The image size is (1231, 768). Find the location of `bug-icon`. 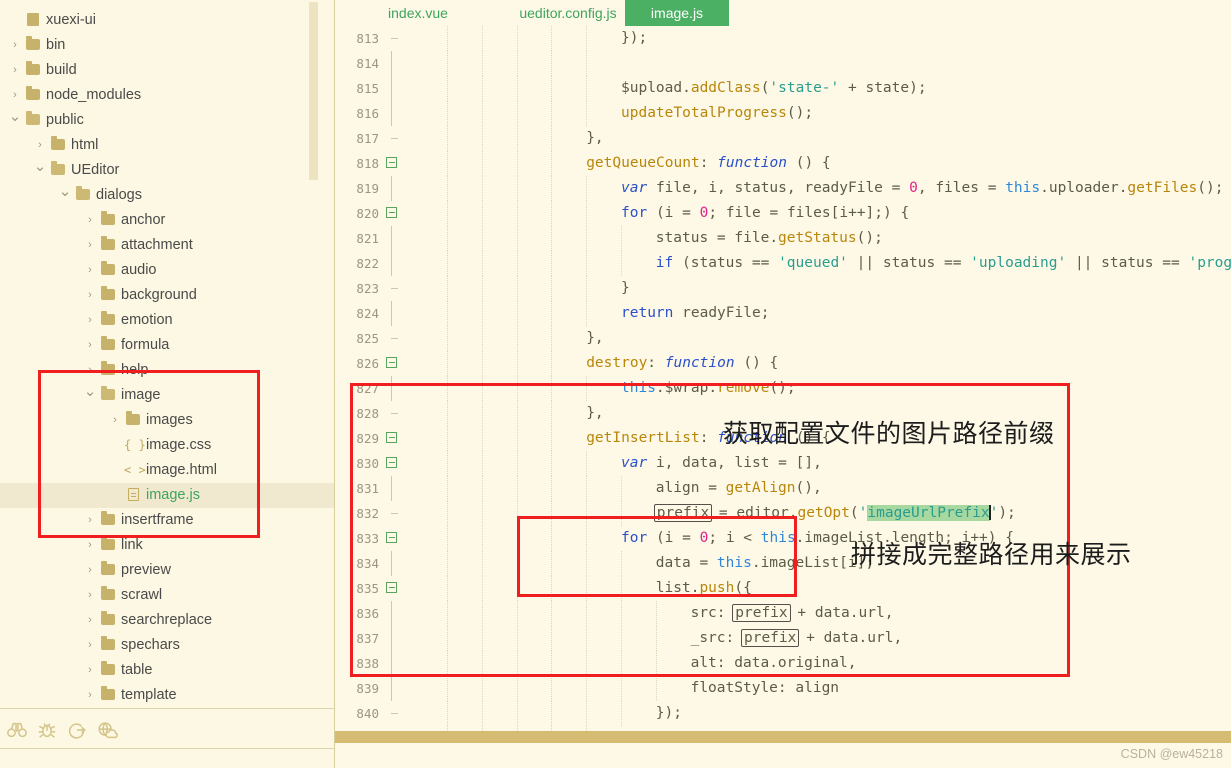

bug-icon is located at coordinates (47, 730).